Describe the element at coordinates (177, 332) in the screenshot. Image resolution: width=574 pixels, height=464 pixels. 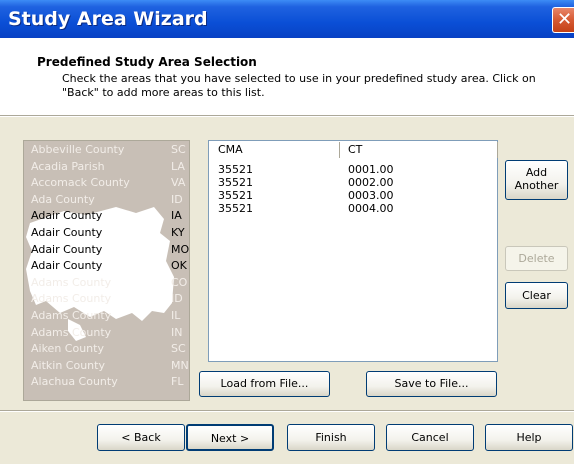
I see `county-state: IN` at that location.